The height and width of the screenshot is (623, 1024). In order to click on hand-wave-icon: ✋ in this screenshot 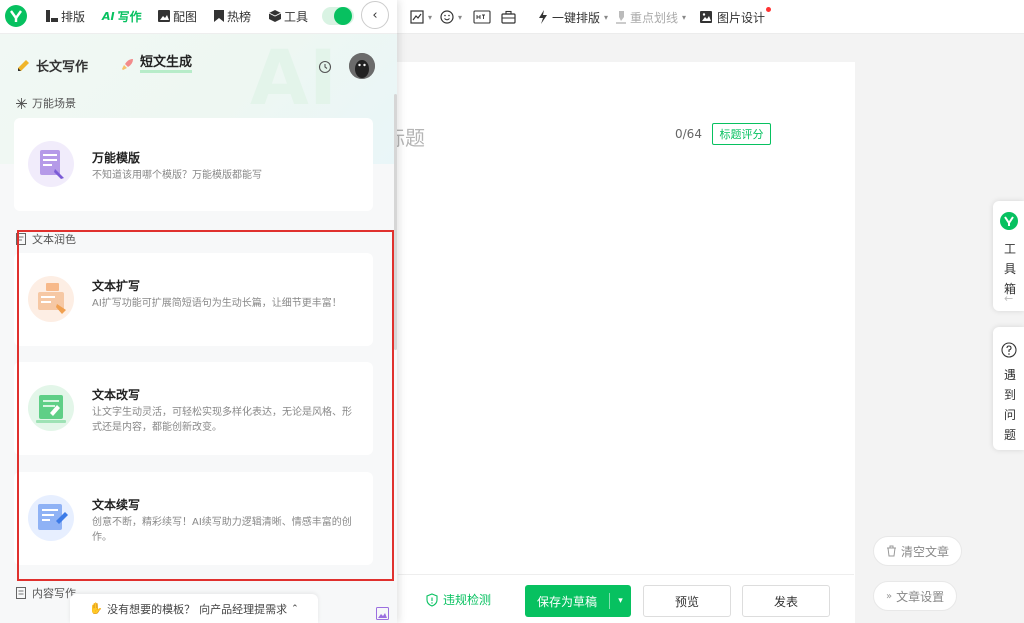, I will do `click(96, 608)`.